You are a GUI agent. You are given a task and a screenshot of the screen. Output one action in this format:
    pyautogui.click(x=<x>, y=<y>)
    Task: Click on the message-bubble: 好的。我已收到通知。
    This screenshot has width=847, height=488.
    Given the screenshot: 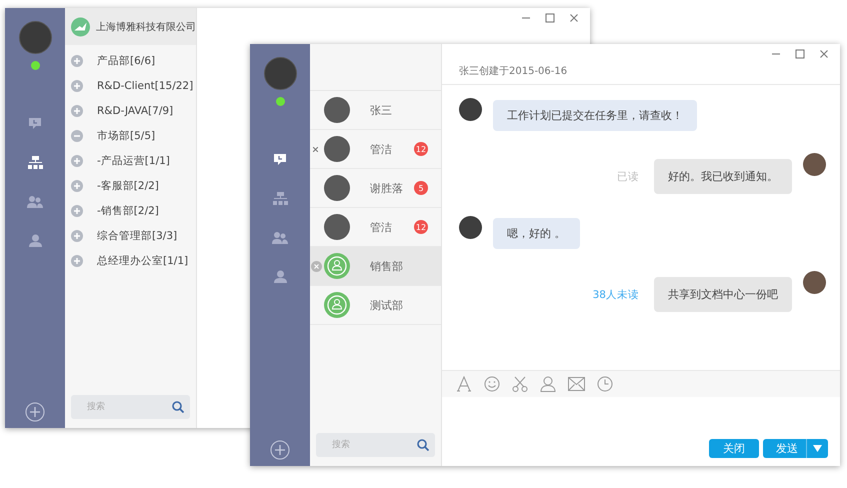 What is the action you would take?
    pyautogui.click(x=723, y=176)
    